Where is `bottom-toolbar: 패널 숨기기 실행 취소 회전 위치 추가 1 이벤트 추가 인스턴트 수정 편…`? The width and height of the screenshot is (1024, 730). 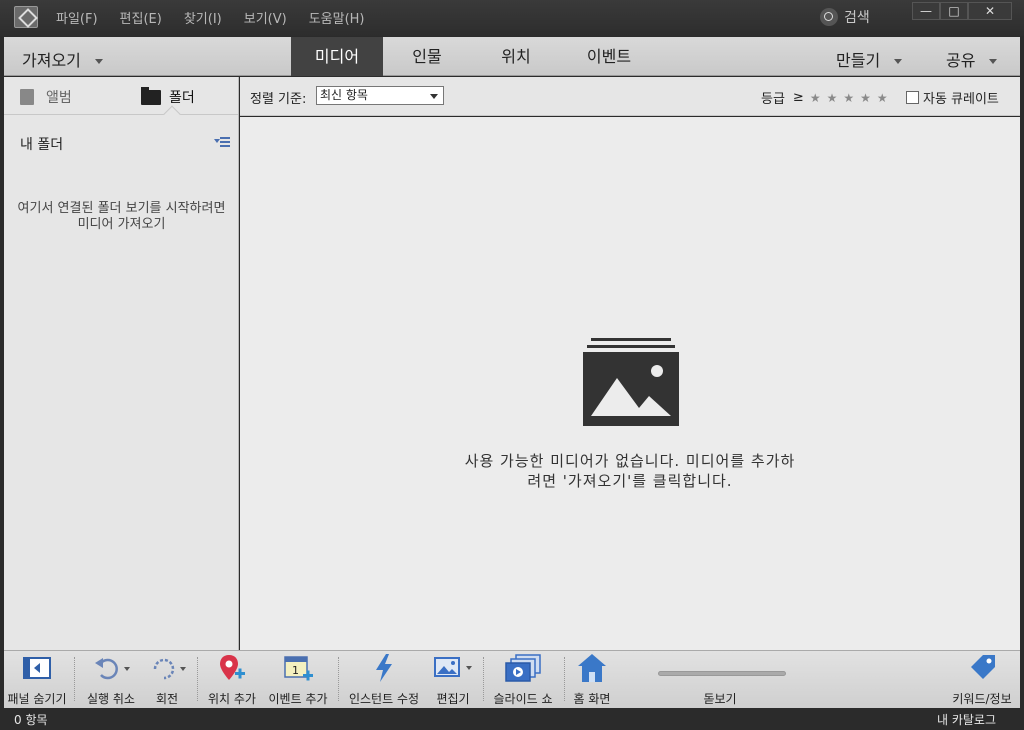 bottom-toolbar: 패널 숨기기 실행 취소 회전 위치 추가 1 이벤트 추가 인스턴트 수정 편… is located at coordinates (512, 679).